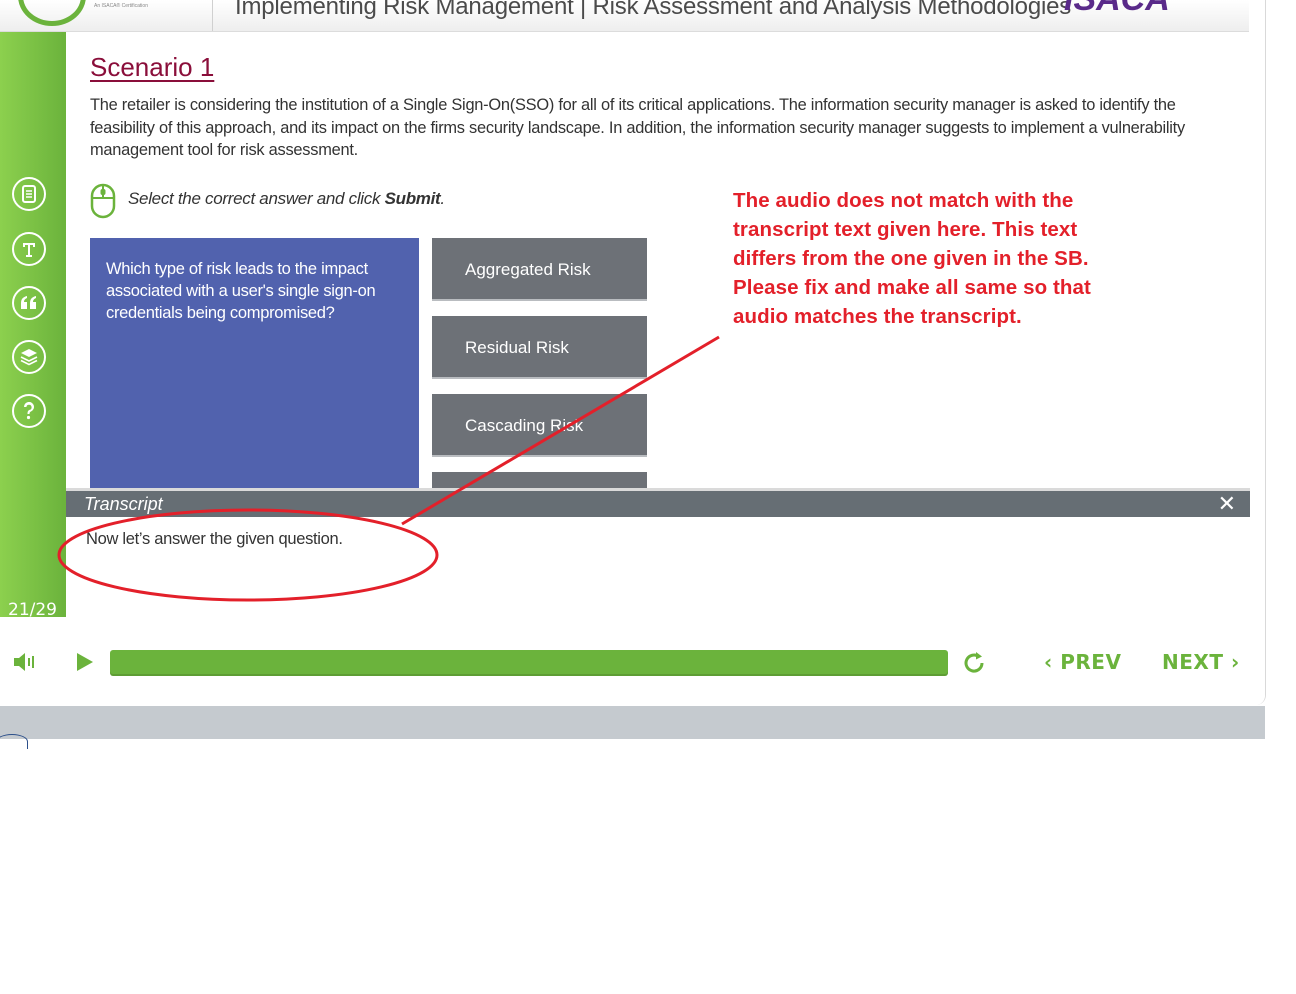 This screenshot has width=1296, height=994. I want to click on brand-logo: ISACA, so click(1117, 9).